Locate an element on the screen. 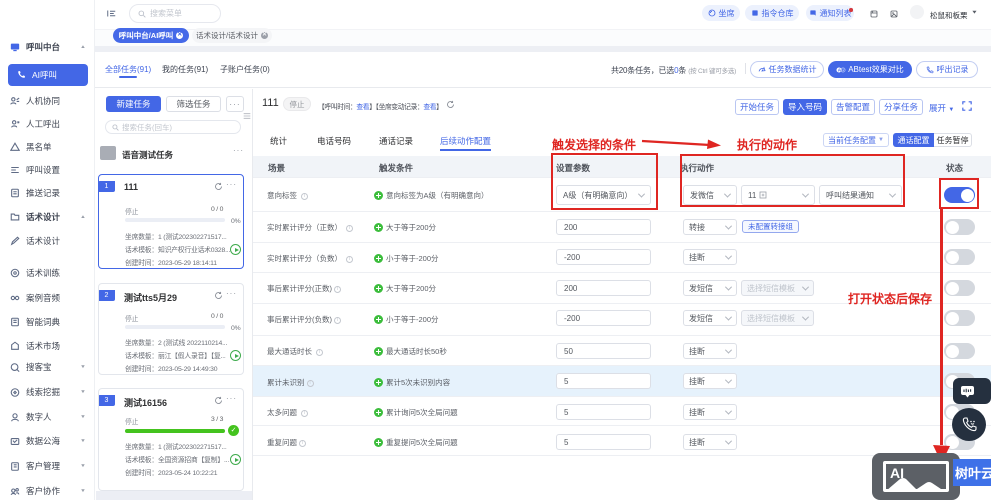  svg-text: B is located at coordinates (843, 69).